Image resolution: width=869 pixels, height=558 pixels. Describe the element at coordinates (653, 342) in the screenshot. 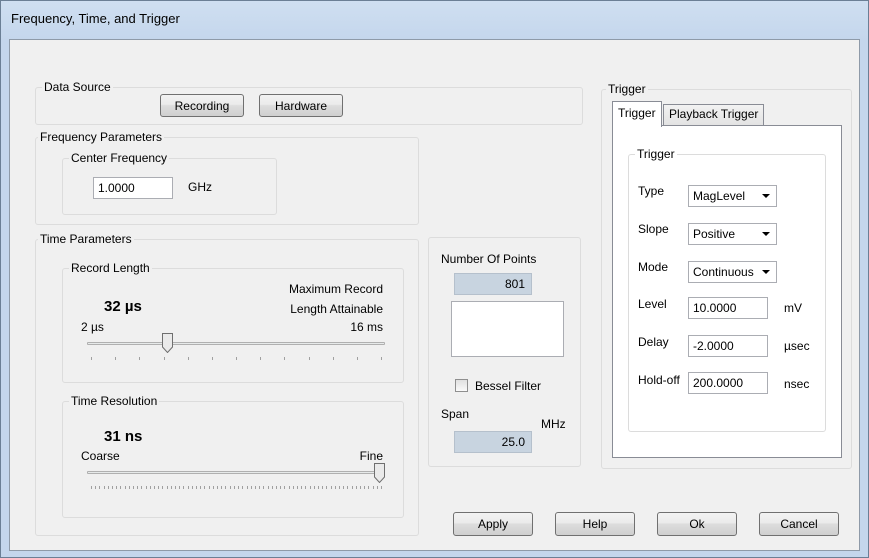

I see `delay-label: Delay` at that location.